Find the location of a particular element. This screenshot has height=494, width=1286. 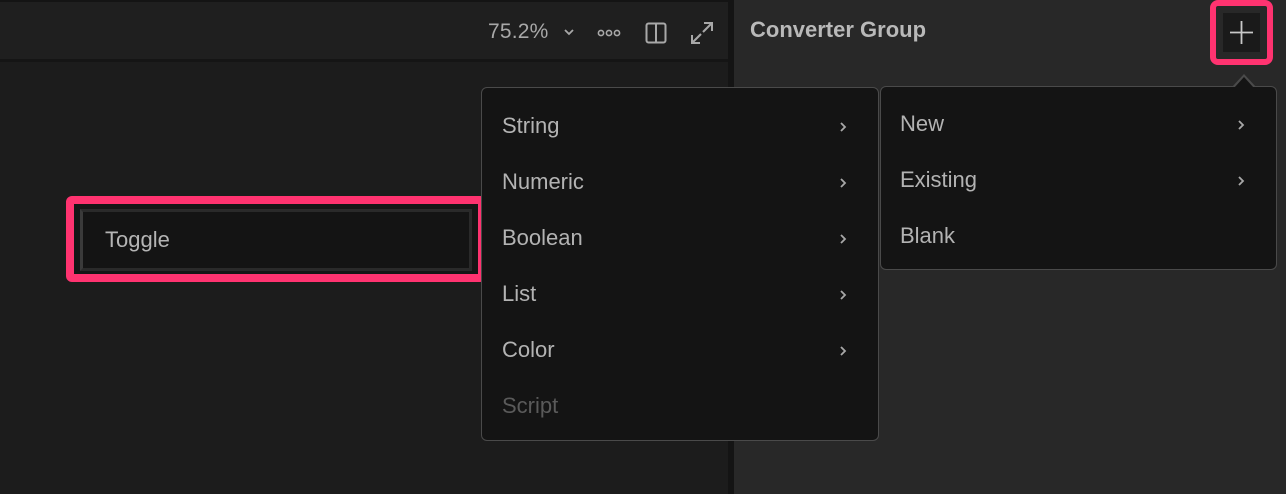

menu-item-script: Script is located at coordinates (680, 406).